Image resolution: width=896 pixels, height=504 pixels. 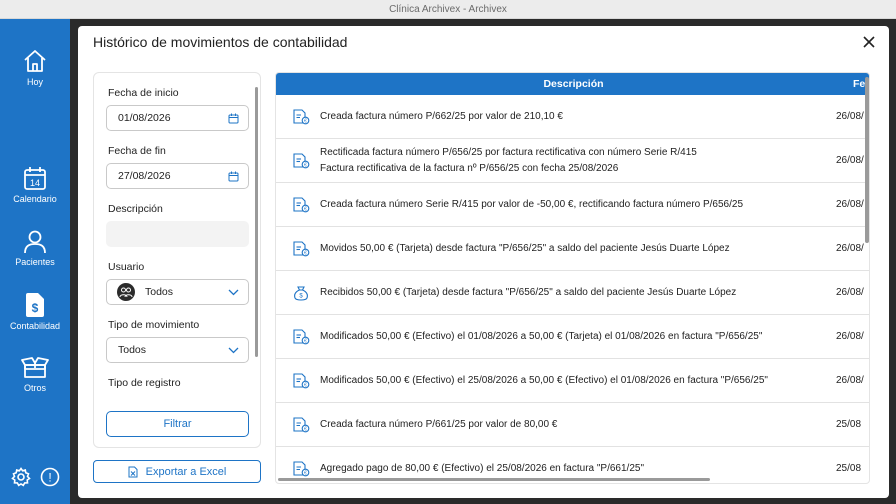 What do you see at coordinates (143, 93) in the screenshot?
I see `start-date-label: Fecha de inicio` at bounding box center [143, 93].